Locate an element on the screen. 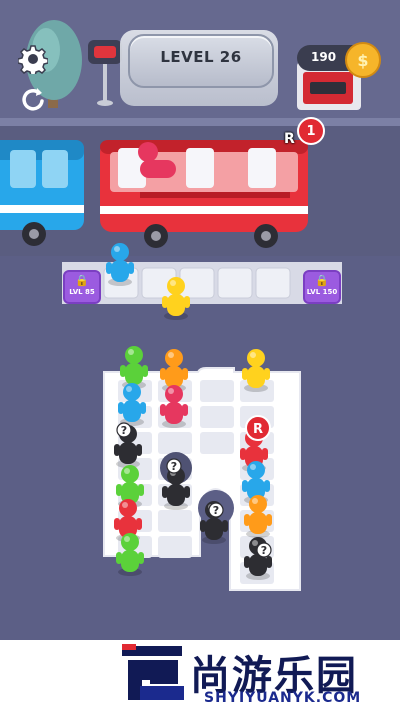 The height and width of the screenshot is (711, 400). level-label: LEVEL 26 is located at coordinates (201, 57).